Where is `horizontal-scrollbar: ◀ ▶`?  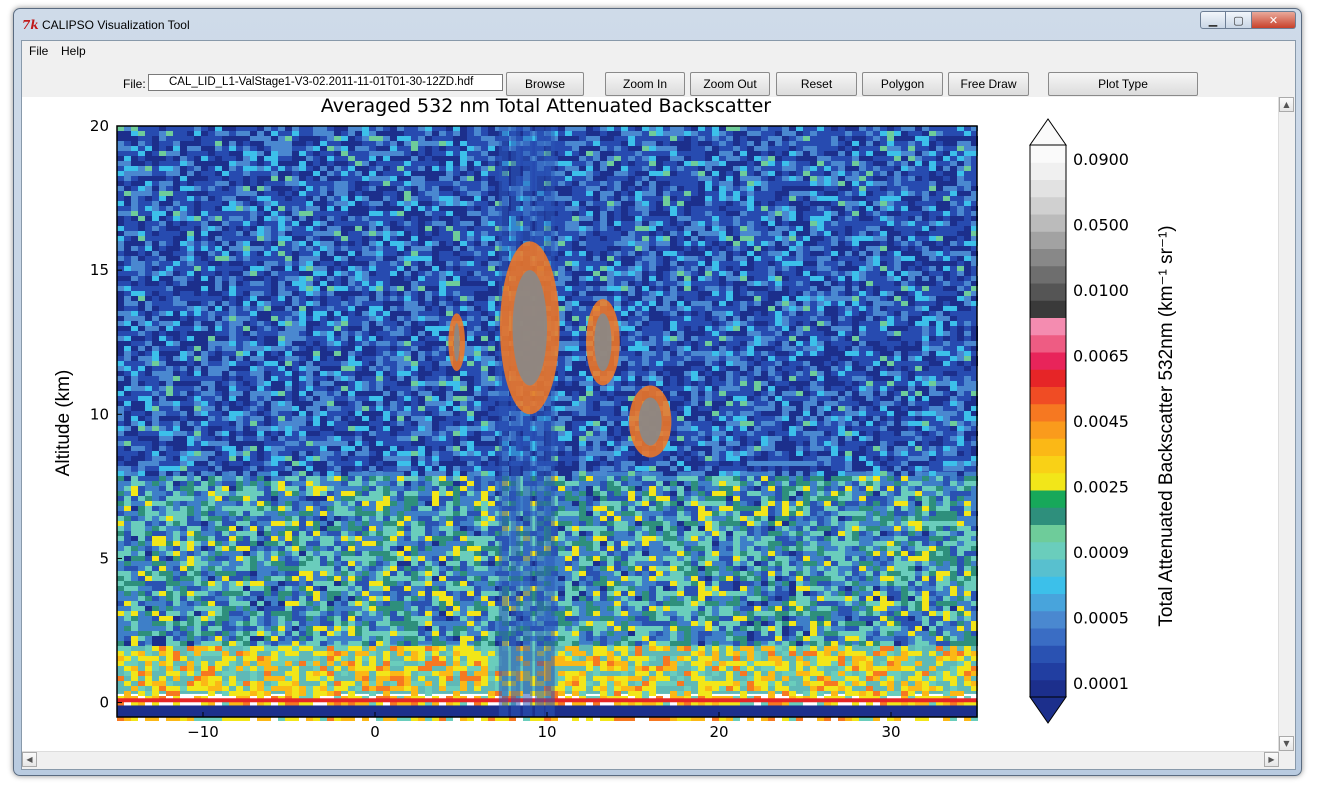
horizontal-scrollbar: ◀ ▶ is located at coordinates (650, 759).